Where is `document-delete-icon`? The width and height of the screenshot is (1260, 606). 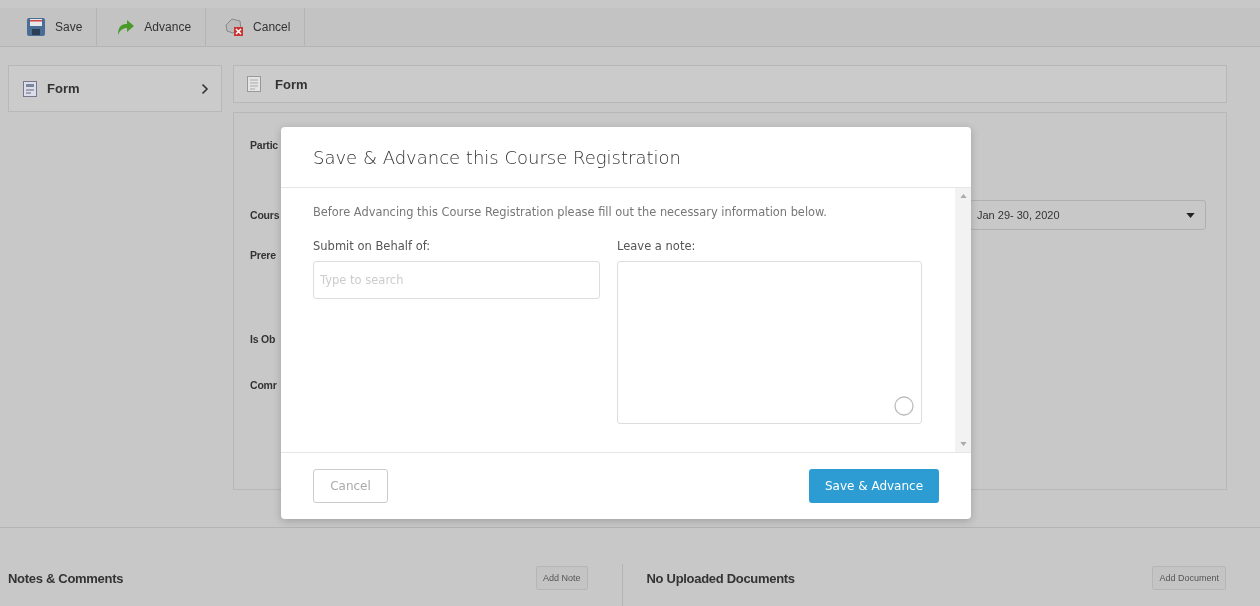 document-delete-icon is located at coordinates (234, 27).